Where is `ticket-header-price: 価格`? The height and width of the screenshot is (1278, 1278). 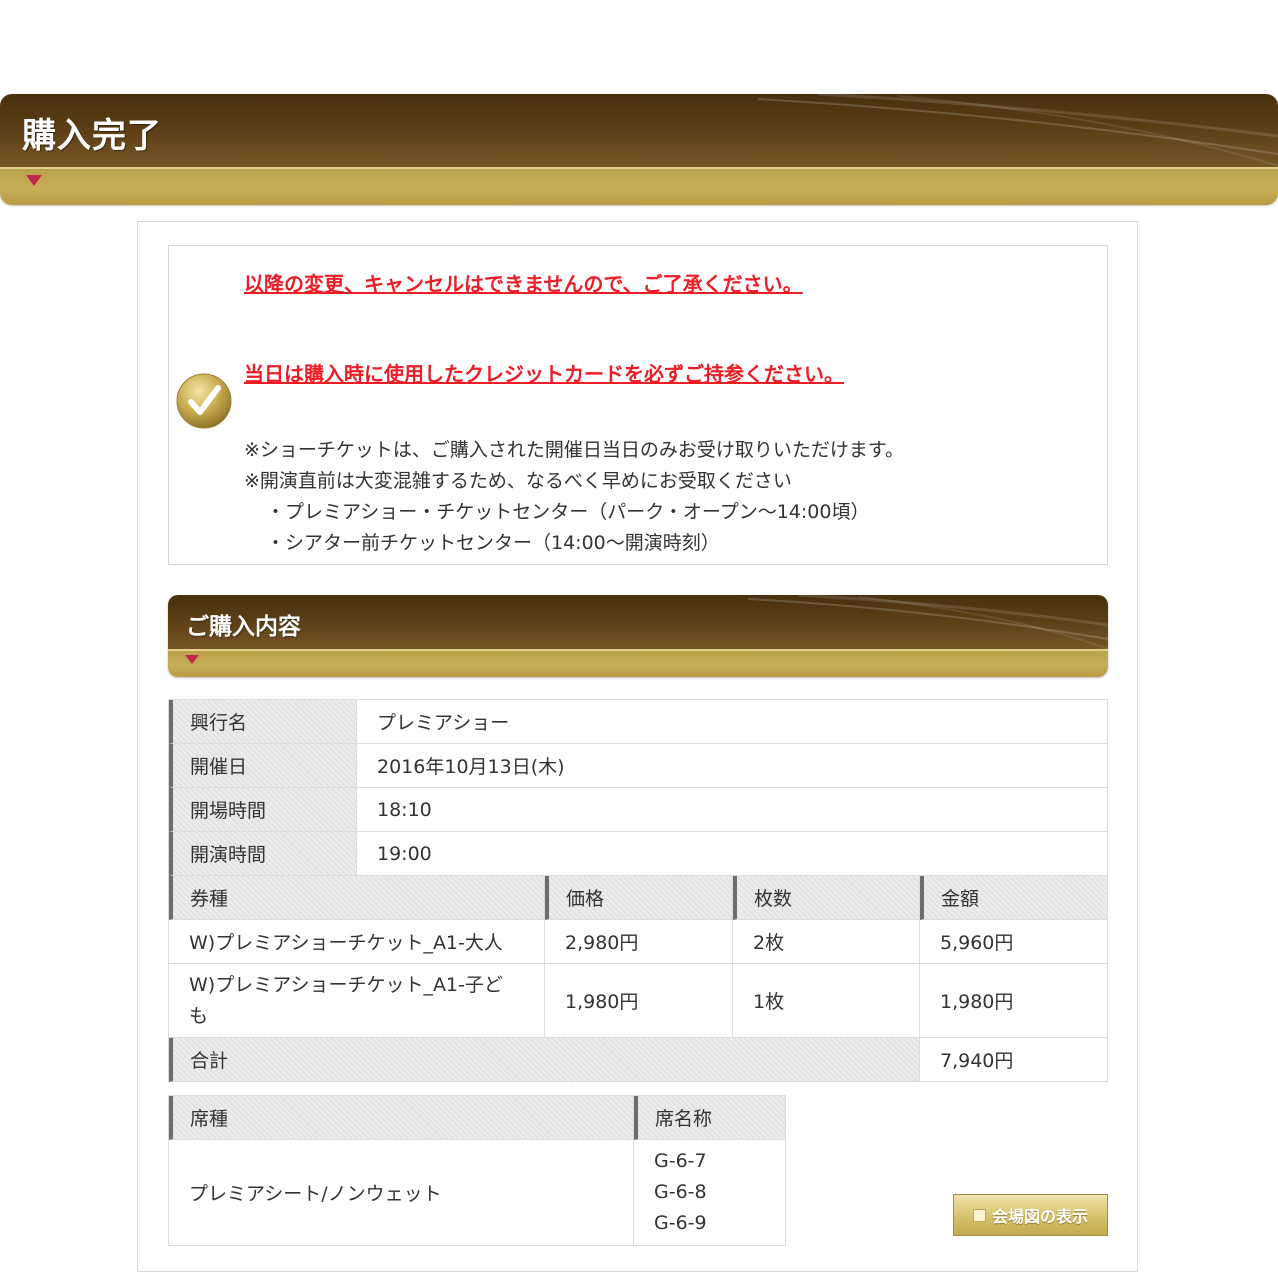 ticket-header-price: 価格 is located at coordinates (639, 898).